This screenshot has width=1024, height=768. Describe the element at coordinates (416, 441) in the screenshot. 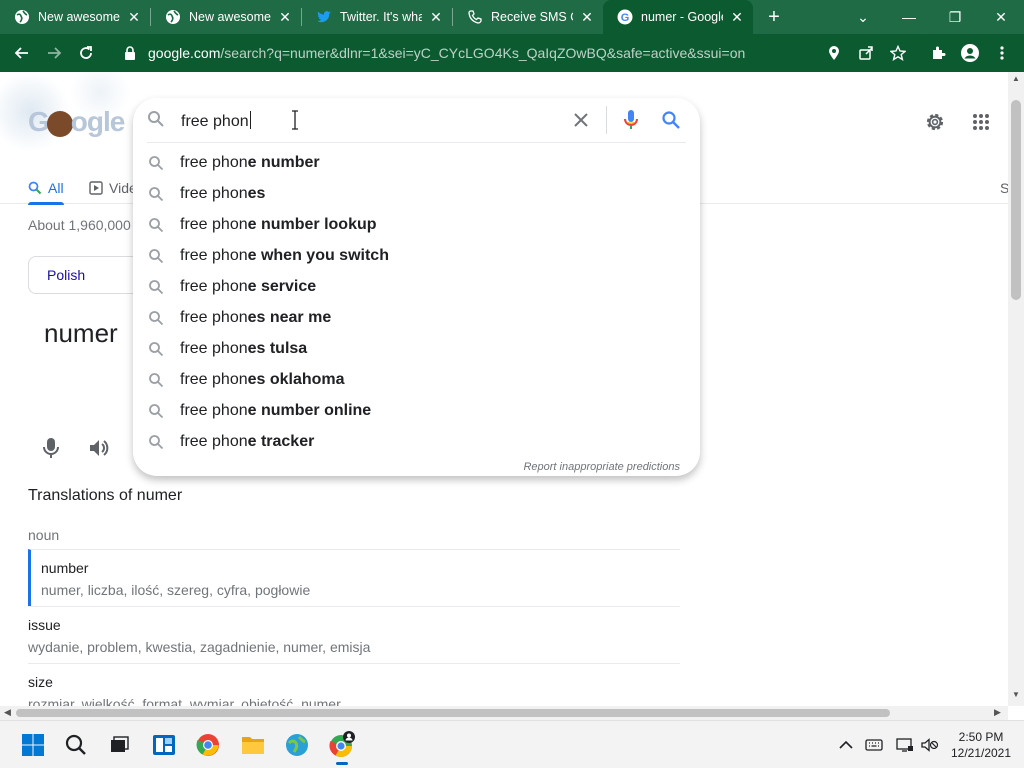

I see `suggestion-item: free phon e tracker` at that location.